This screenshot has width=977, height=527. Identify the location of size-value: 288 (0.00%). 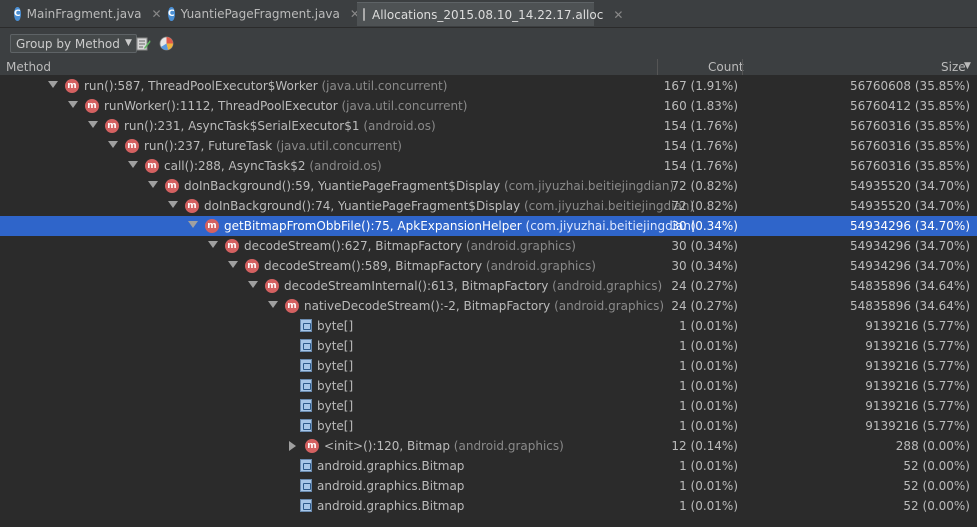
(932, 446).